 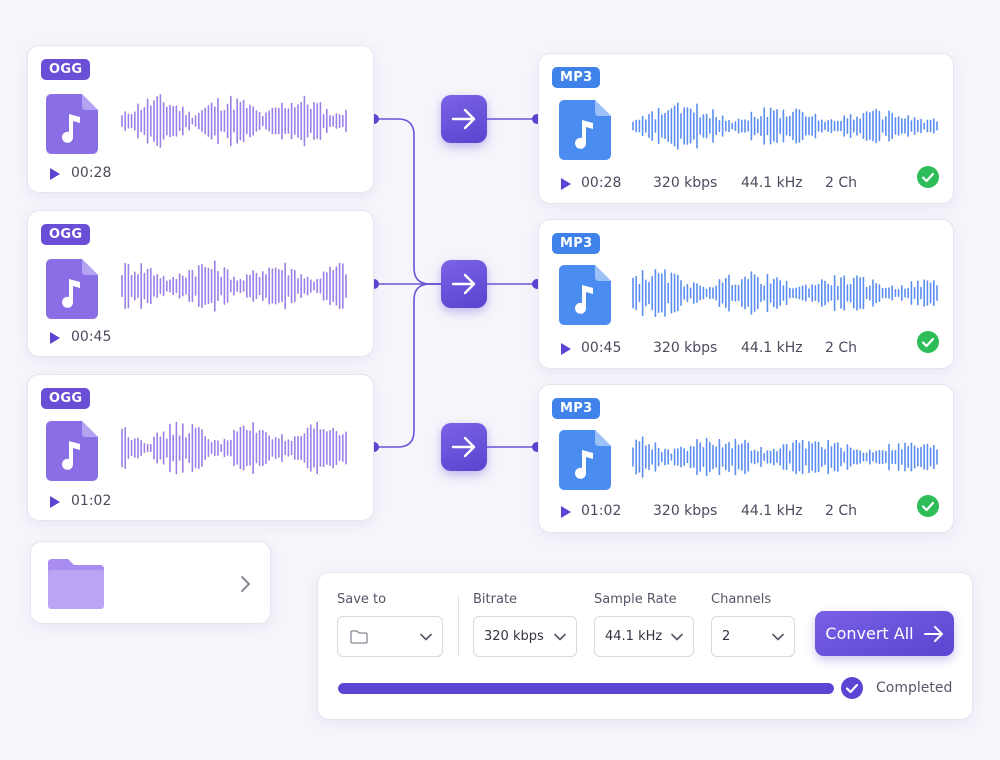 I want to click on output-file-card-2: MP3 00:45 320 kbps 44.1 kHz 2 Ch, so click(x=746, y=294).